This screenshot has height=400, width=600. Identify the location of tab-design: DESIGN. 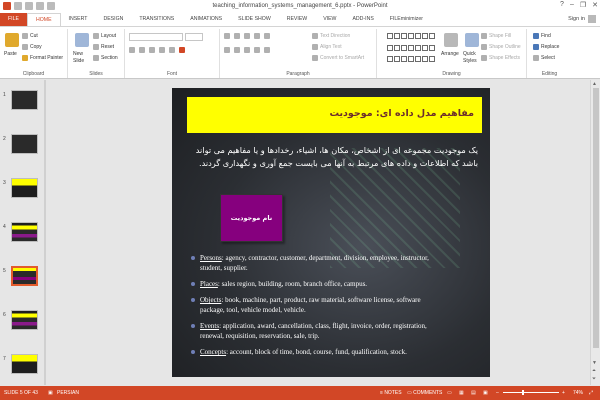
(113, 19).